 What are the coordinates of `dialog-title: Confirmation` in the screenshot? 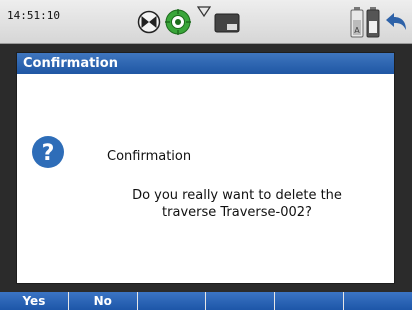 It's located at (205, 63).